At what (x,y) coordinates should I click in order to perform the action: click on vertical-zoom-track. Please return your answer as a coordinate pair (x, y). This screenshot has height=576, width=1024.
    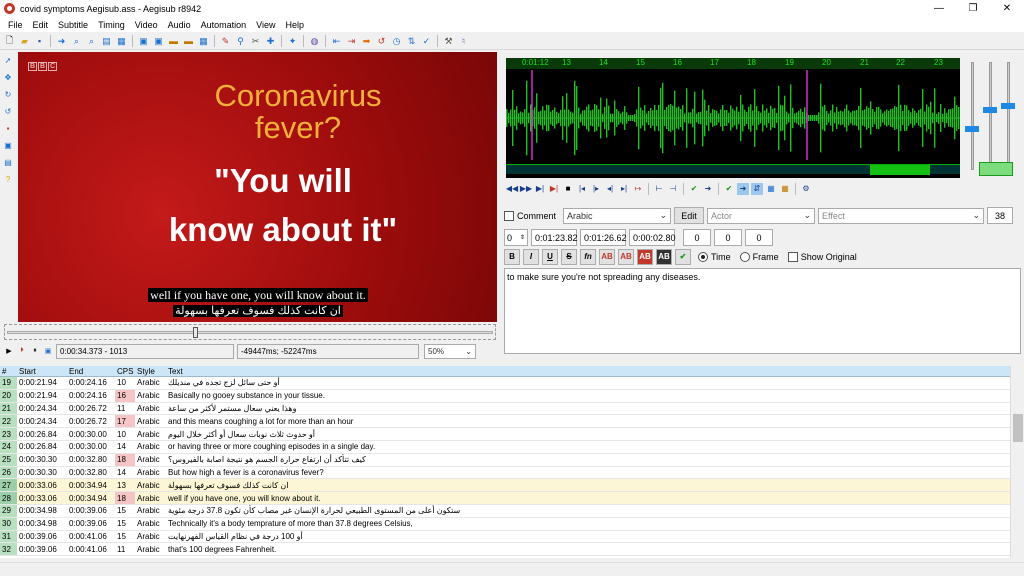
    Looking at the image, I should click on (1008, 116).